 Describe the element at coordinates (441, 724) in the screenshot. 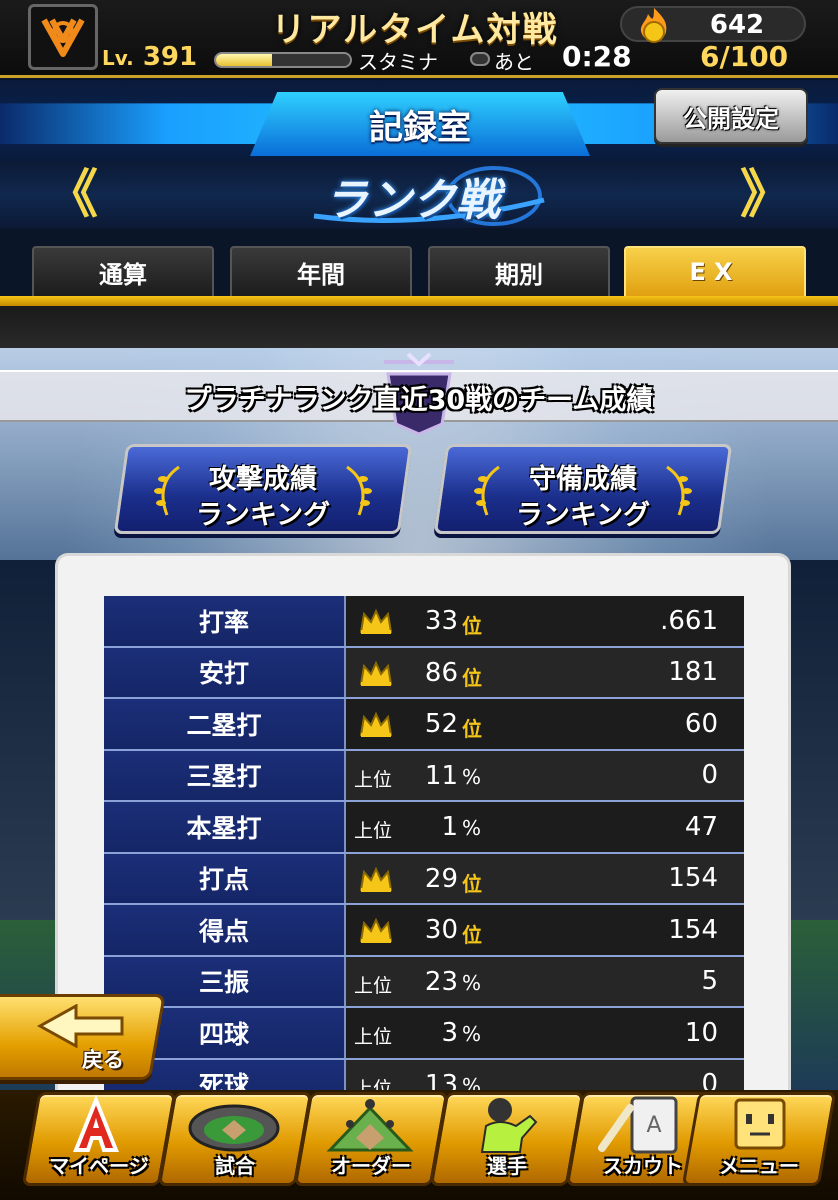

I see `rank-number: 52` at that location.